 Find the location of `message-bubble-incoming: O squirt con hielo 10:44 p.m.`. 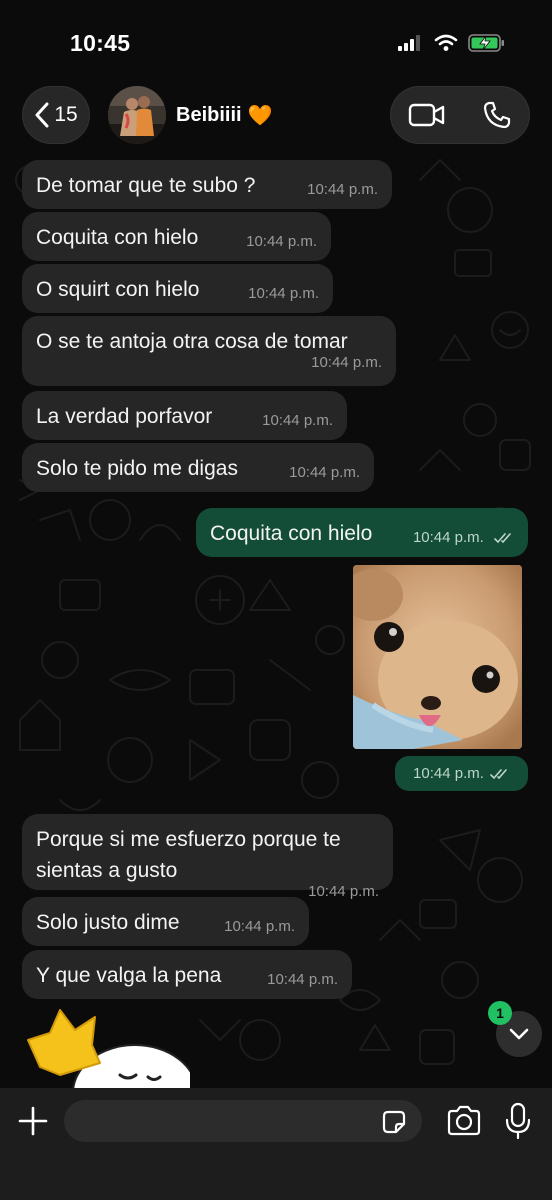

message-bubble-incoming: O squirt con hielo 10:44 p.m. is located at coordinates (177, 288).